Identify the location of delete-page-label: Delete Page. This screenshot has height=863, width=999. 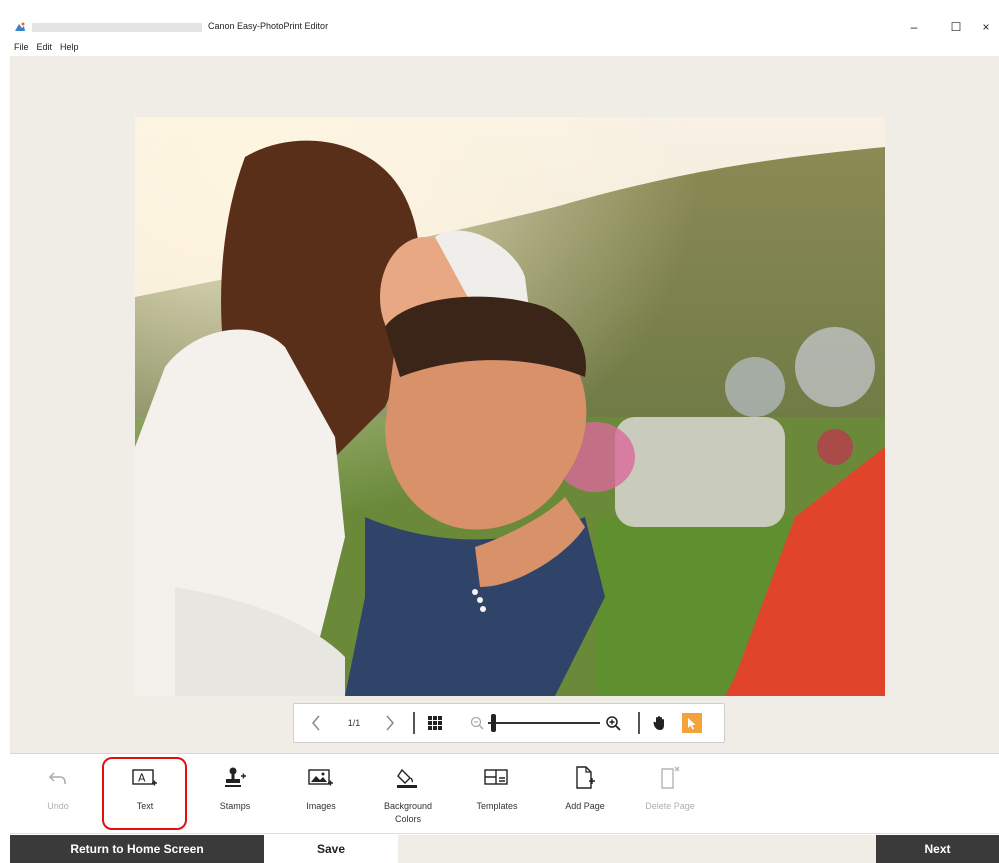
(670, 806).